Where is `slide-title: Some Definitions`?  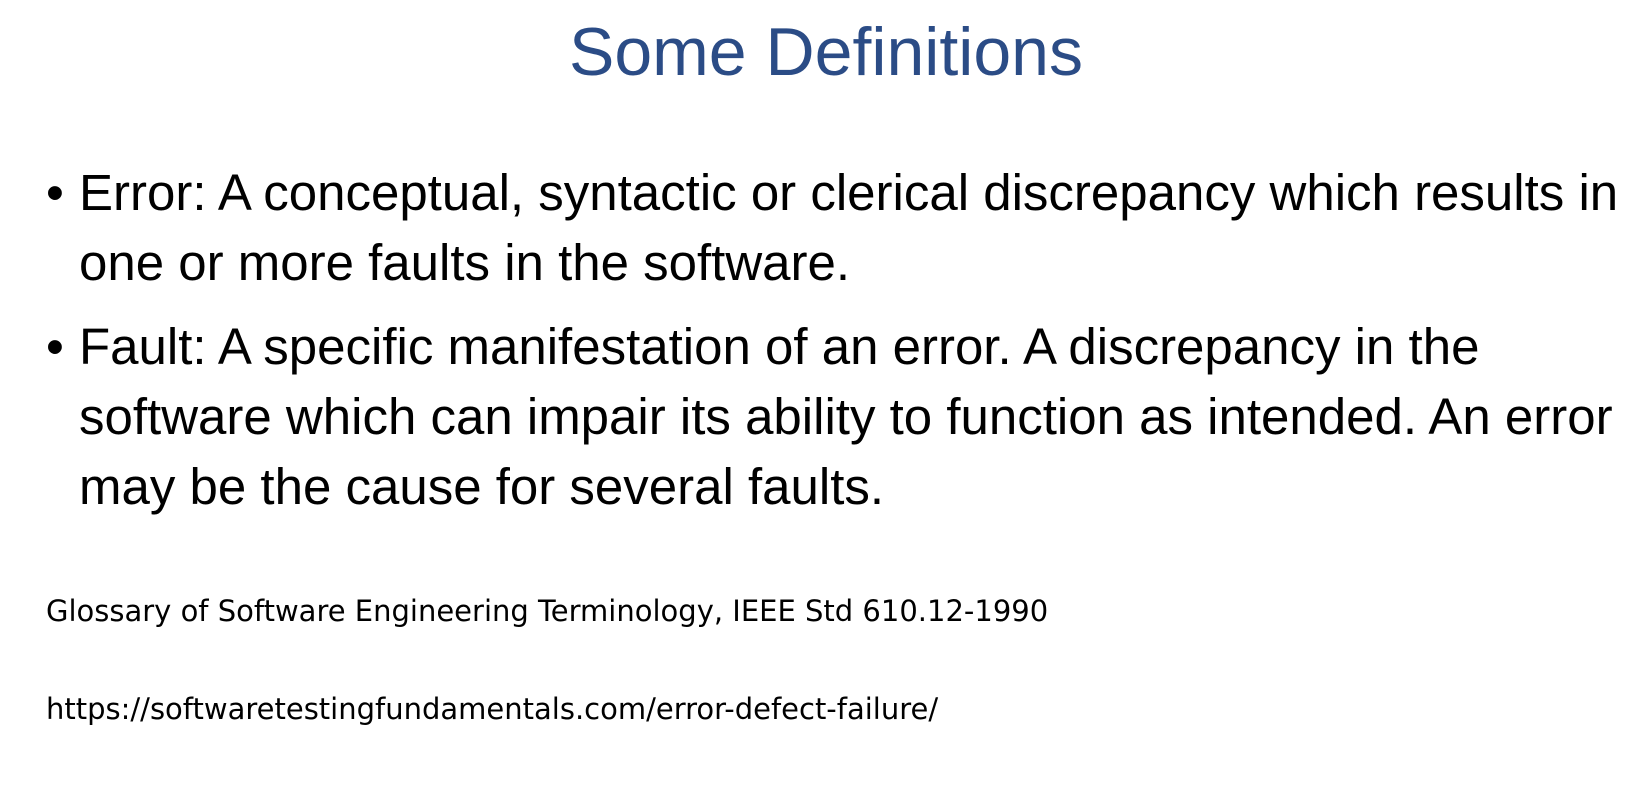
slide-title: Some Definitions is located at coordinates (826, 52).